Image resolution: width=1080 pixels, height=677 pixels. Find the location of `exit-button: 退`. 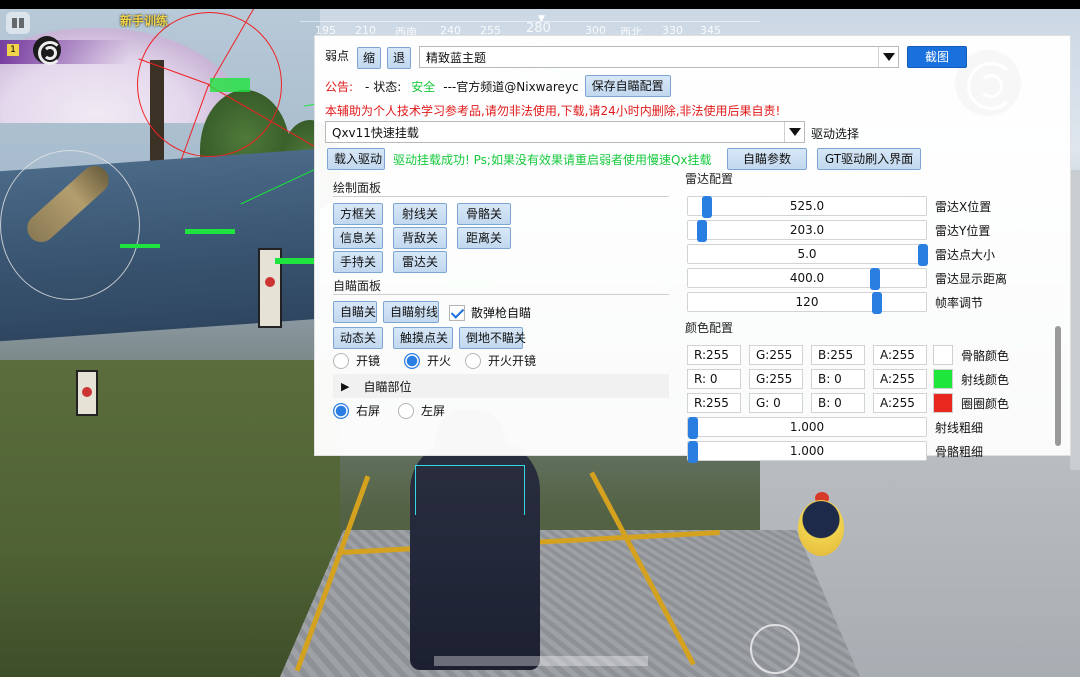

exit-button: 退 is located at coordinates (399, 58).